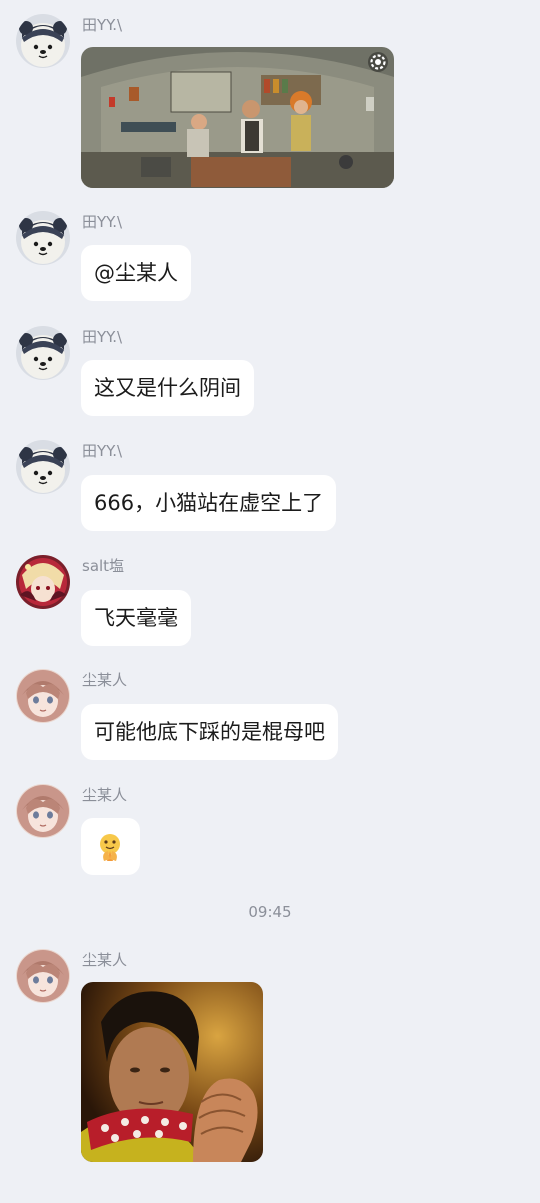 This screenshot has width=540, height=1203. Describe the element at coordinates (209, 503) in the screenshot. I see `message-bubble: 666，小猫站在虚空上了` at that location.